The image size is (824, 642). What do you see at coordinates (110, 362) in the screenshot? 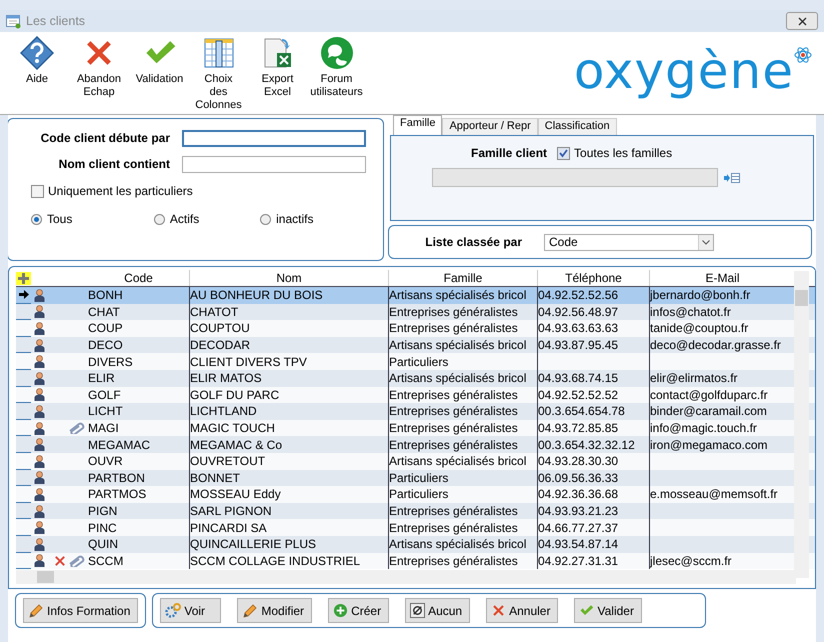
I see `table-cell-text: DIVERS` at bounding box center [110, 362].